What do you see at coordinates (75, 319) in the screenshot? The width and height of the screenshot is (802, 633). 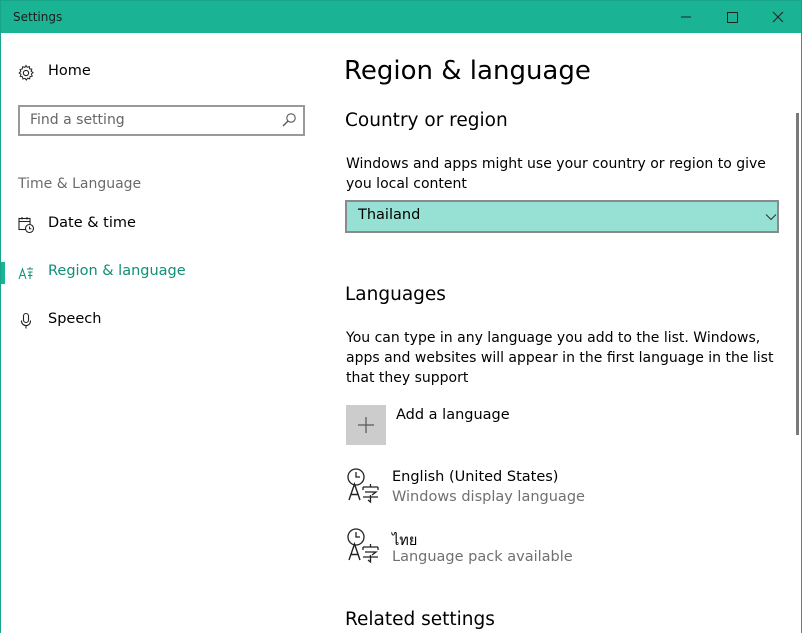 I see `sidebar-item-label: Speech` at bounding box center [75, 319].